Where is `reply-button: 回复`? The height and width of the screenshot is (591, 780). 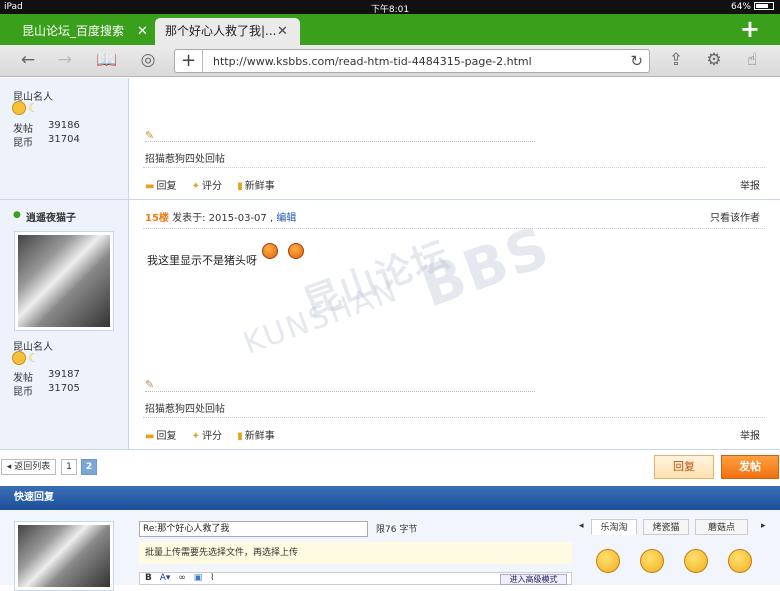 reply-button: 回复 is located at coordinates (684, 467).